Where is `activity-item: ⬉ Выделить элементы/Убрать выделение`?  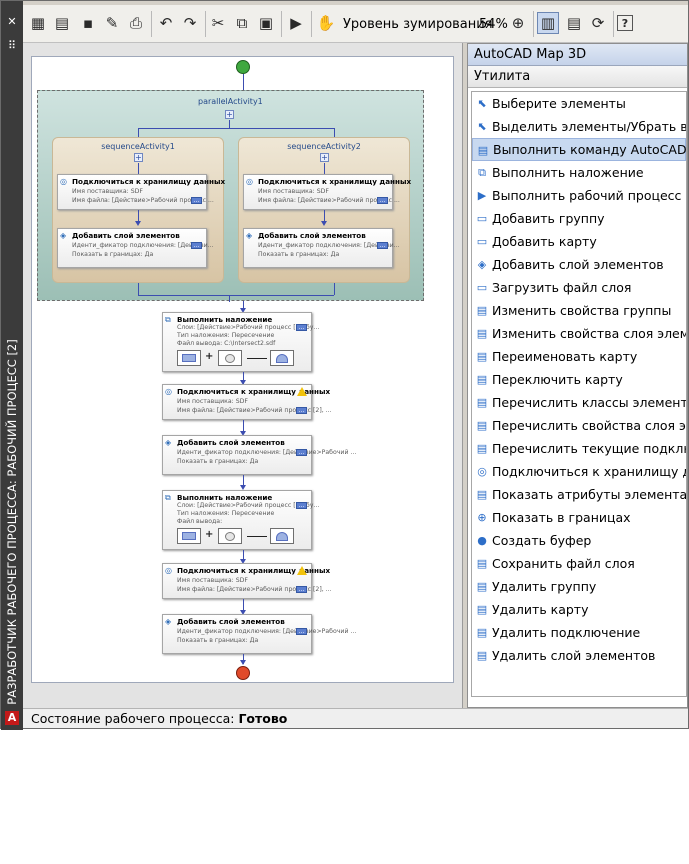 activity-item: ⬉ Выделить элементы/Убрать выделение is located at coordinates (579, 126).